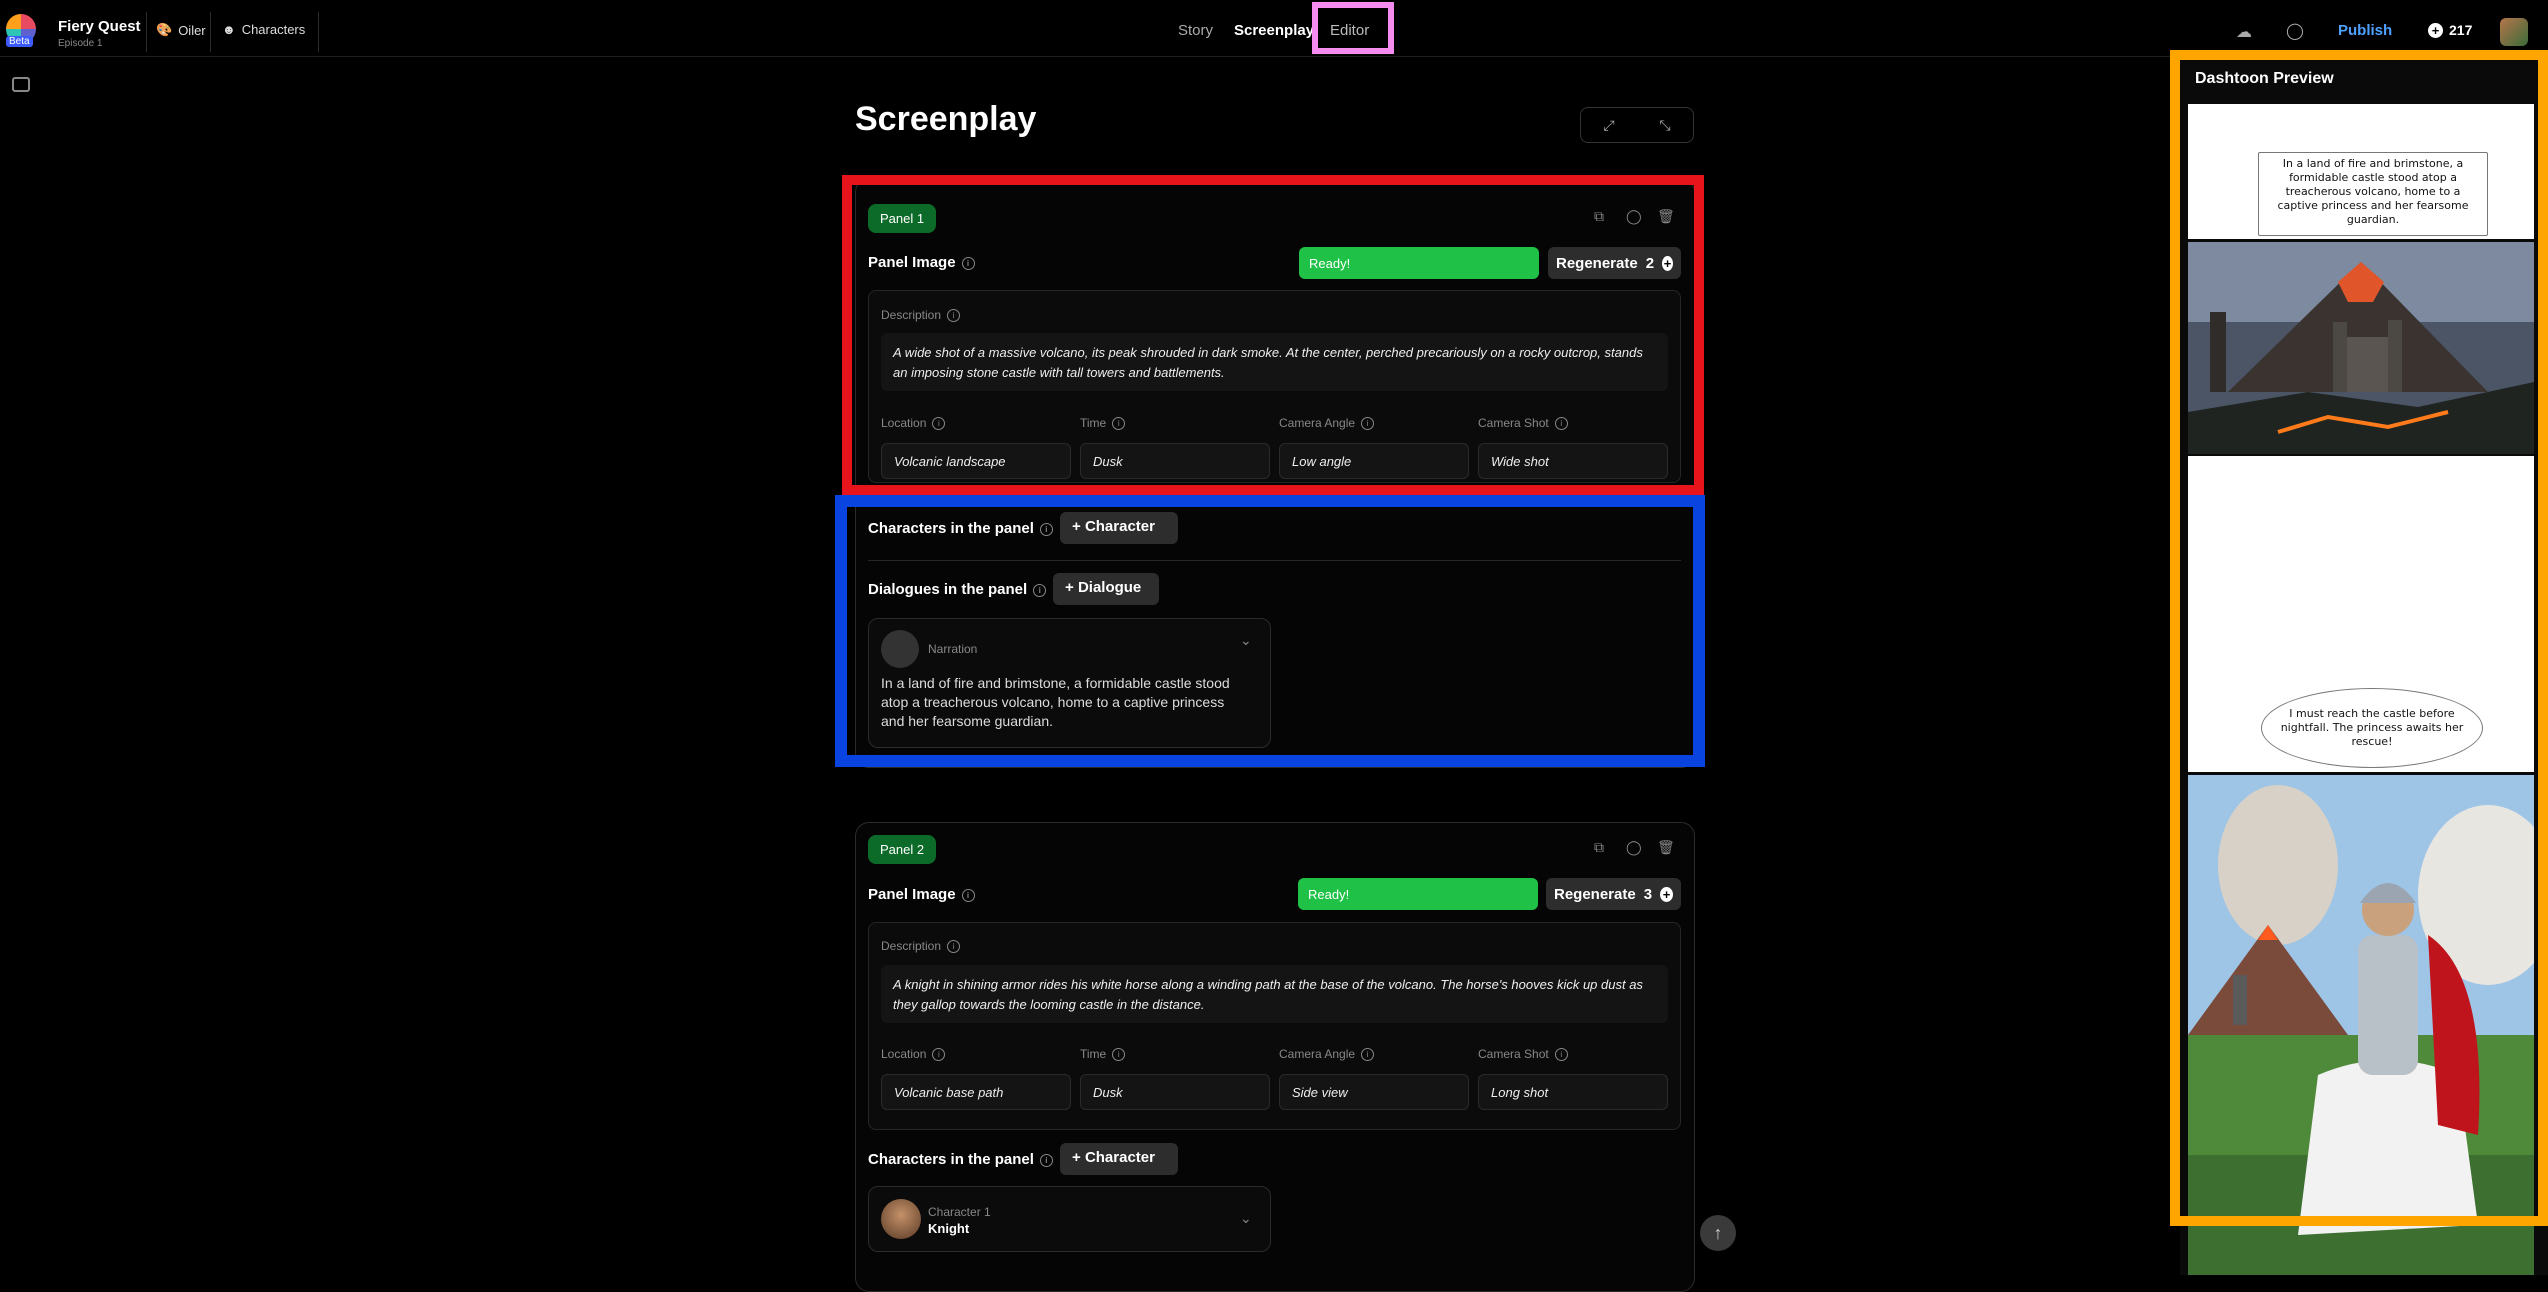  I want to click on regenerate-label: Regenerate, so click(1595, 894).